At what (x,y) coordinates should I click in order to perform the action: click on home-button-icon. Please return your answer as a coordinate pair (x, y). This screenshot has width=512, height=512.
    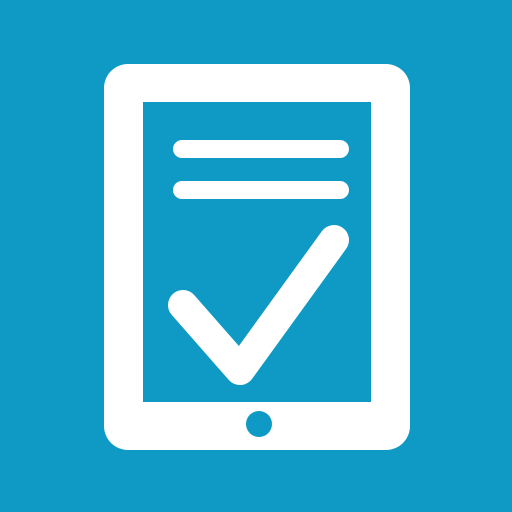
    Looking at the image, I should click on (259, 424).